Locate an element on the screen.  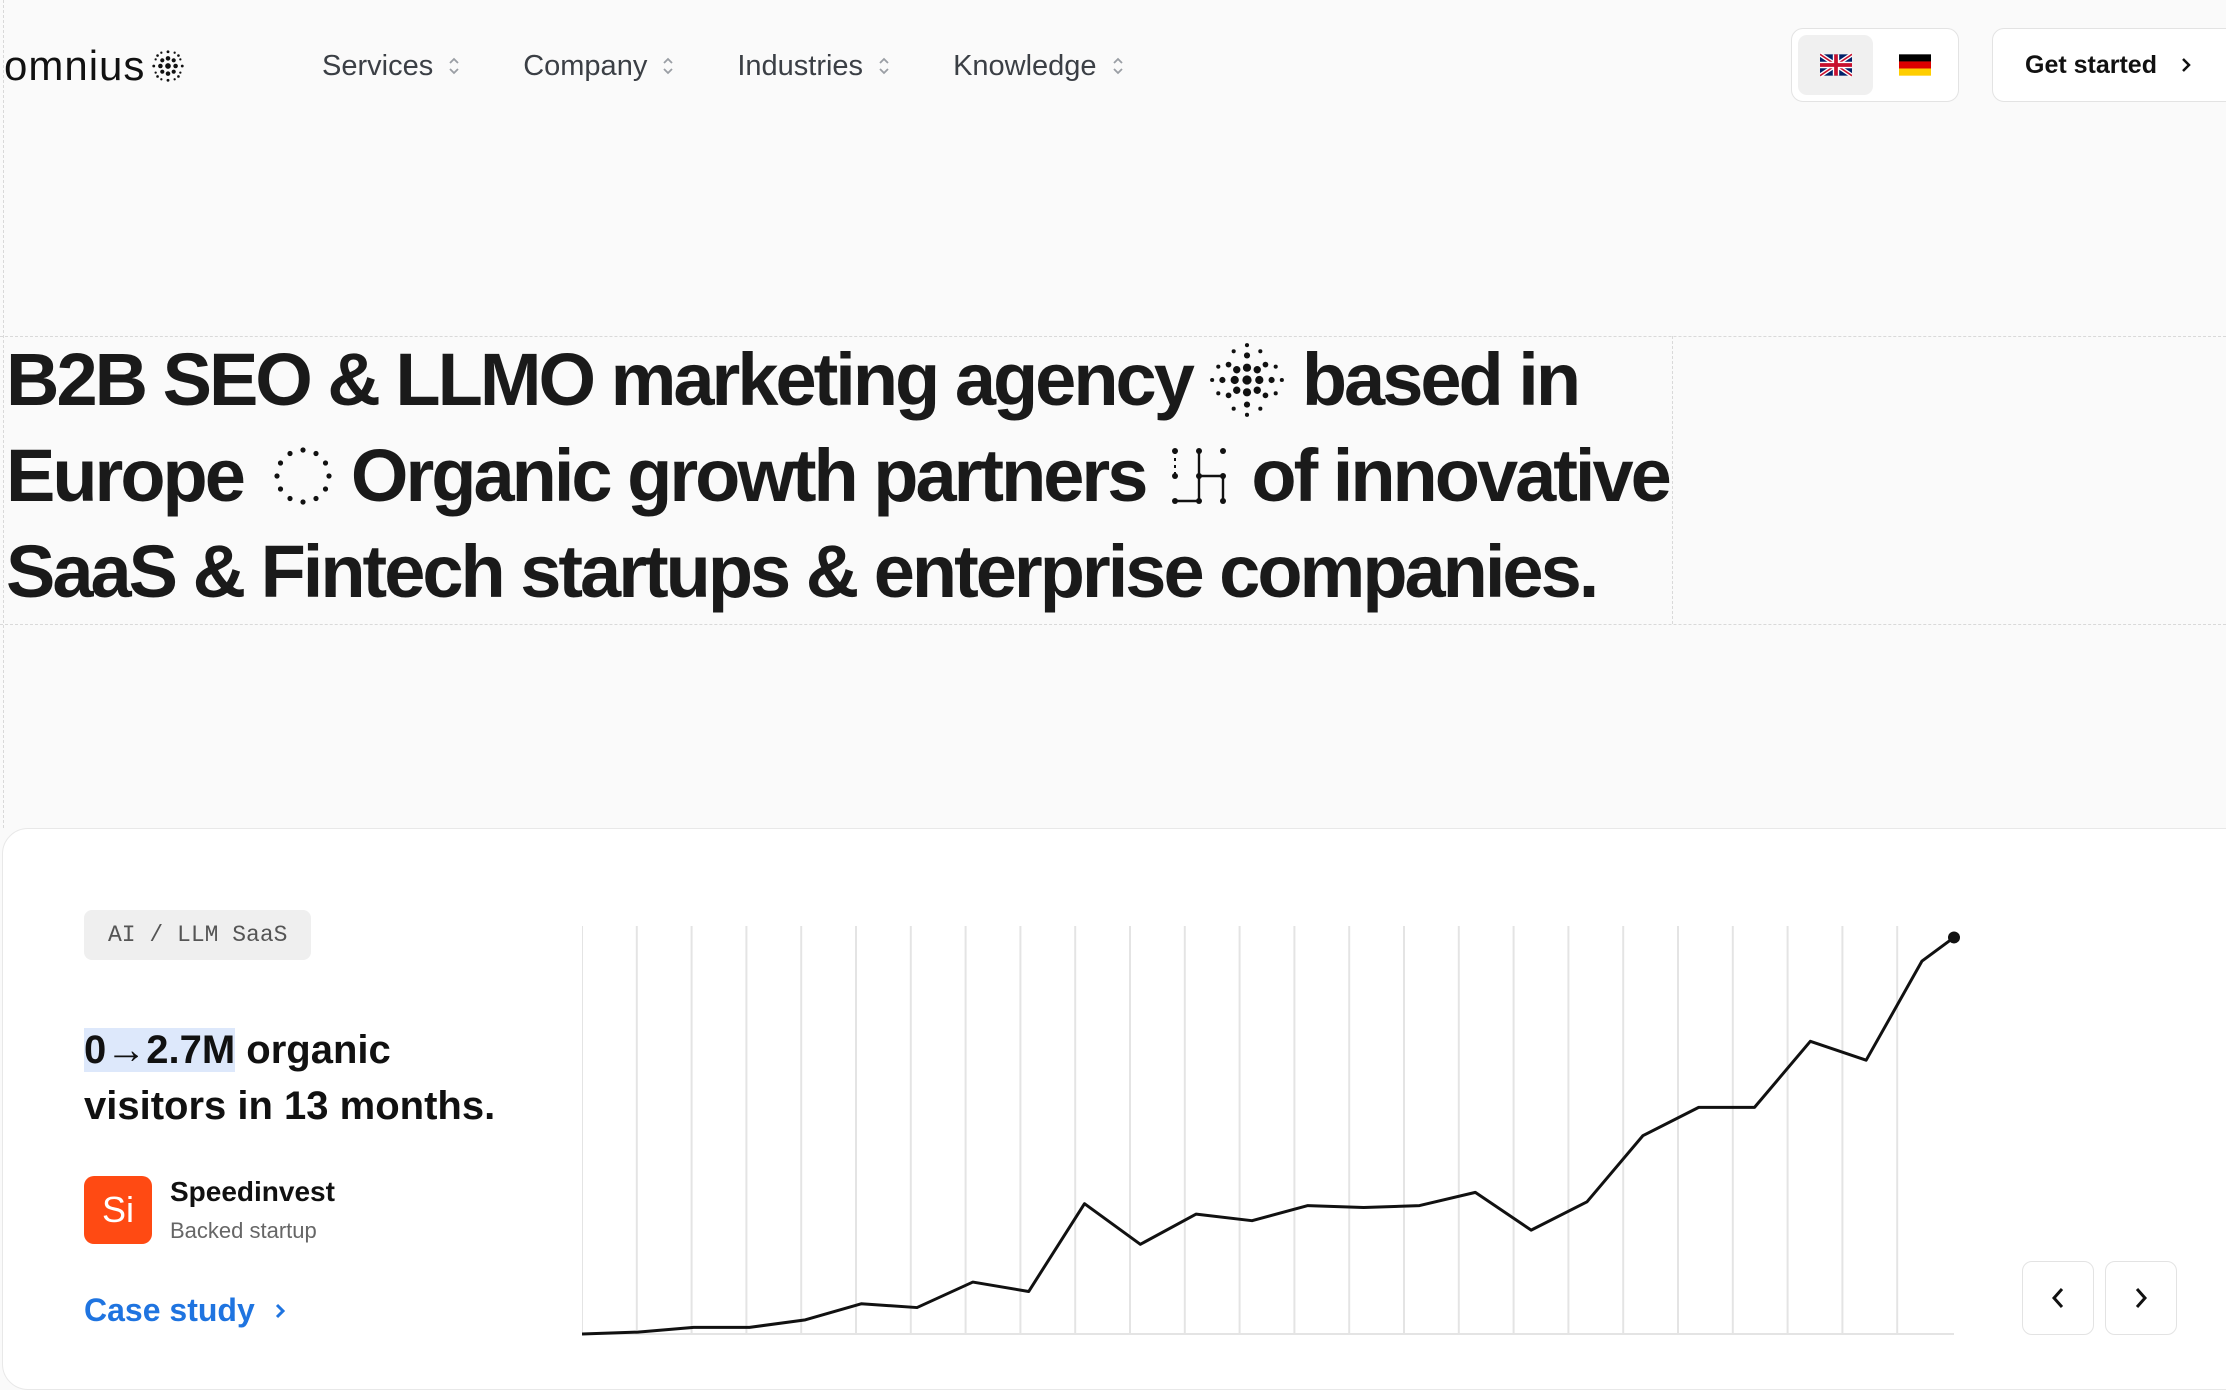
chart-endpoint-dot is located at coordinates (1954, 937).